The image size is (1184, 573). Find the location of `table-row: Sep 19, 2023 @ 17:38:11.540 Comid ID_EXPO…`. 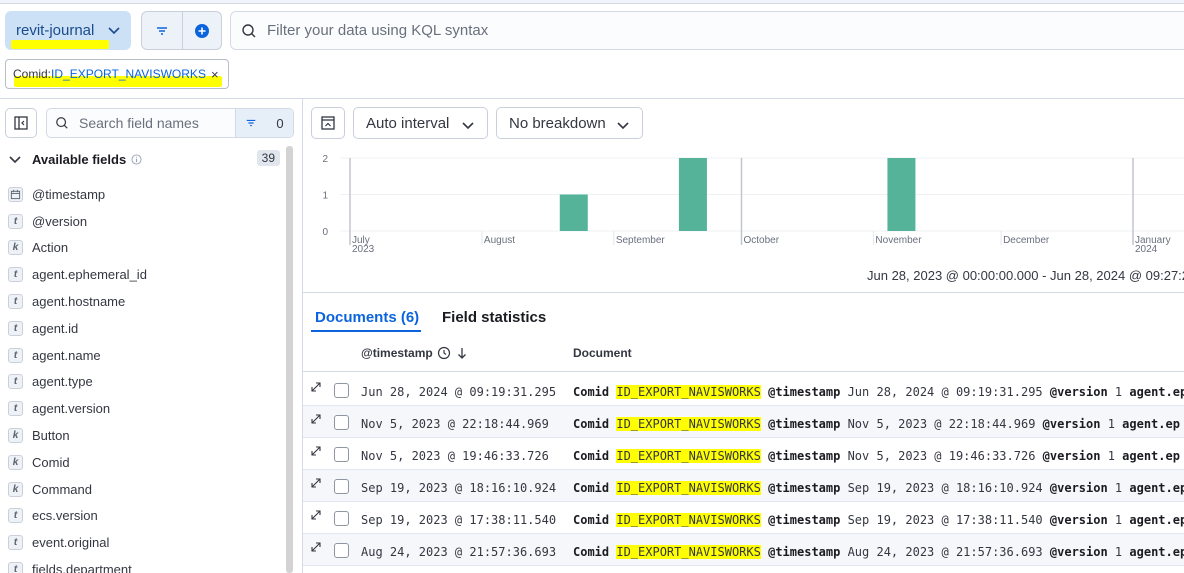

table-row: Sep 19, 2023 @ 17:38:11.540 Comid ID_EXPO… is located at coordinates (743, 518).